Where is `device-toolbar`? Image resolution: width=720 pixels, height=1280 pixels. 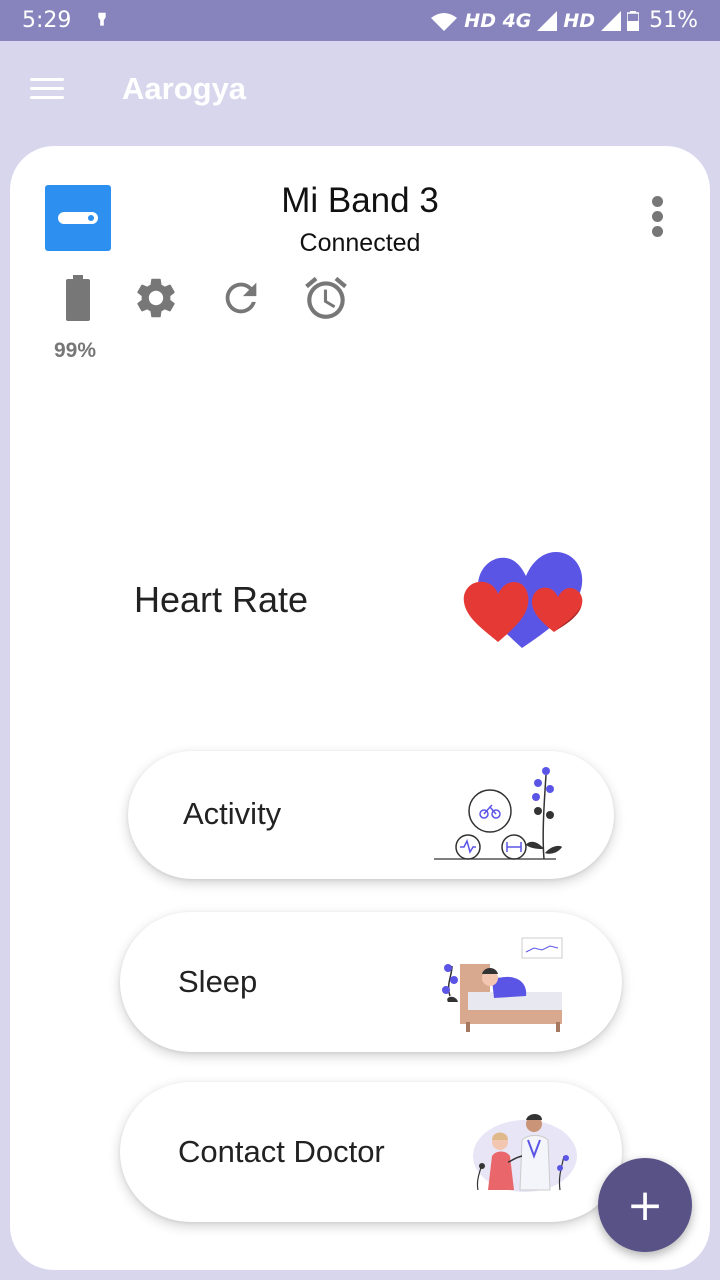
device-toolbar is located at coordinates (205, 298).